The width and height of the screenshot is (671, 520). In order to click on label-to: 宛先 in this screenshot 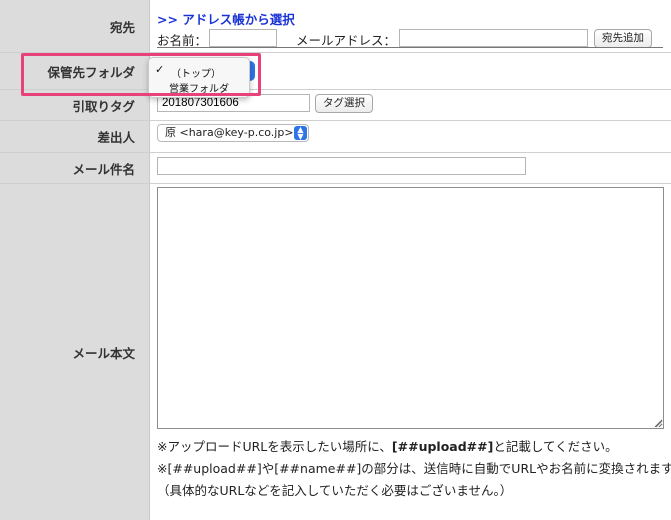, I will do `click(75, 26)`.